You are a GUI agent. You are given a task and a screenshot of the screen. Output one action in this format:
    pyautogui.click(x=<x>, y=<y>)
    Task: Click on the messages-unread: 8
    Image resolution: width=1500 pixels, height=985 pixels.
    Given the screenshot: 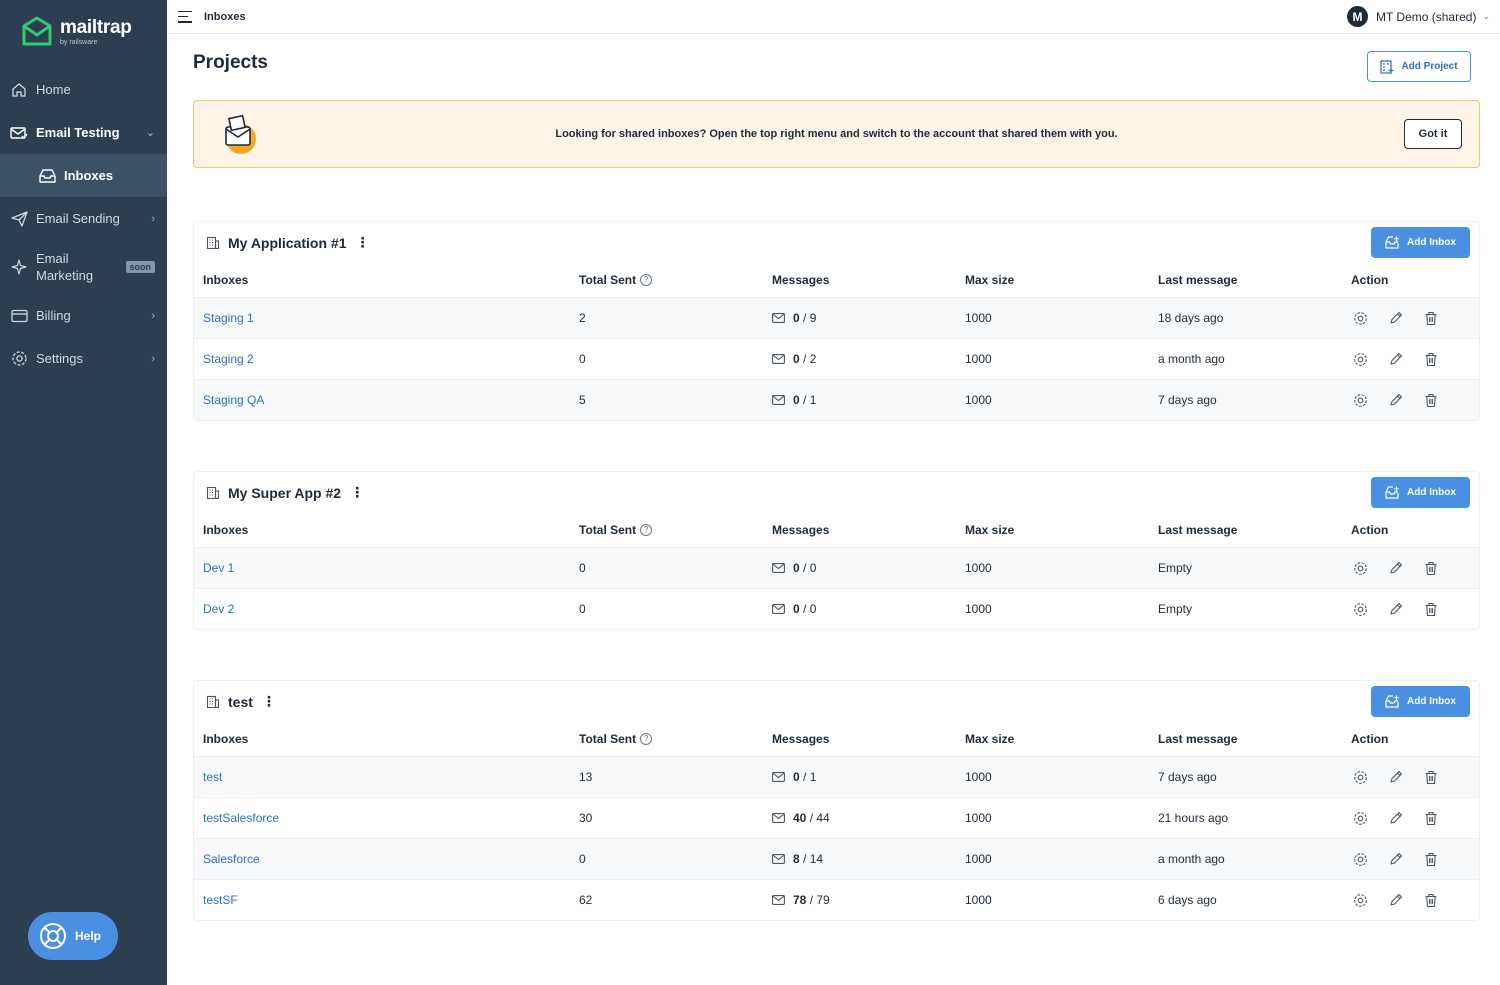 What is the action you would take?
    pyautogui.click(x=796, y=859)
    